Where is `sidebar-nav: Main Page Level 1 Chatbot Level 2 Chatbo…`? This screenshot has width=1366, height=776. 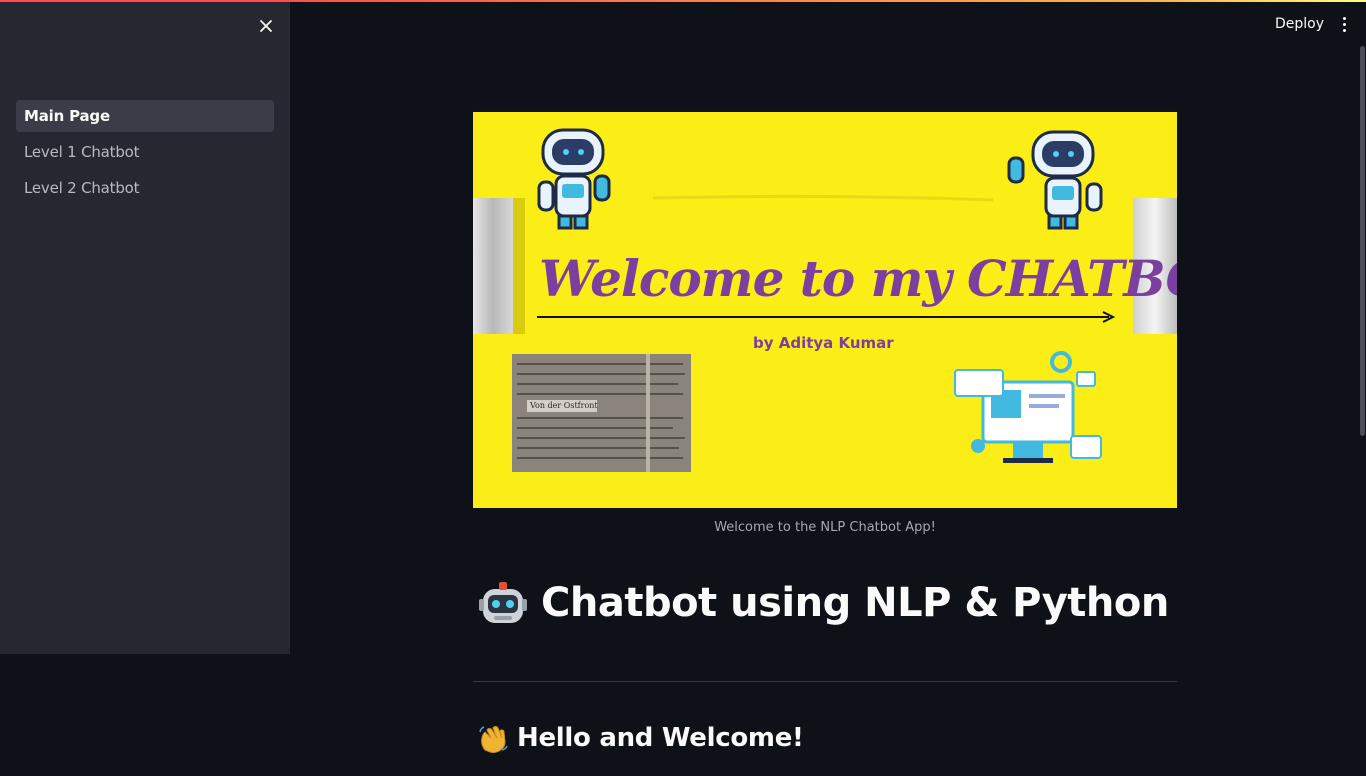
sidebar-nav: Main Page Level 1 Chatbot Level 2 Chatbo… is located at coordinates (145, 154).